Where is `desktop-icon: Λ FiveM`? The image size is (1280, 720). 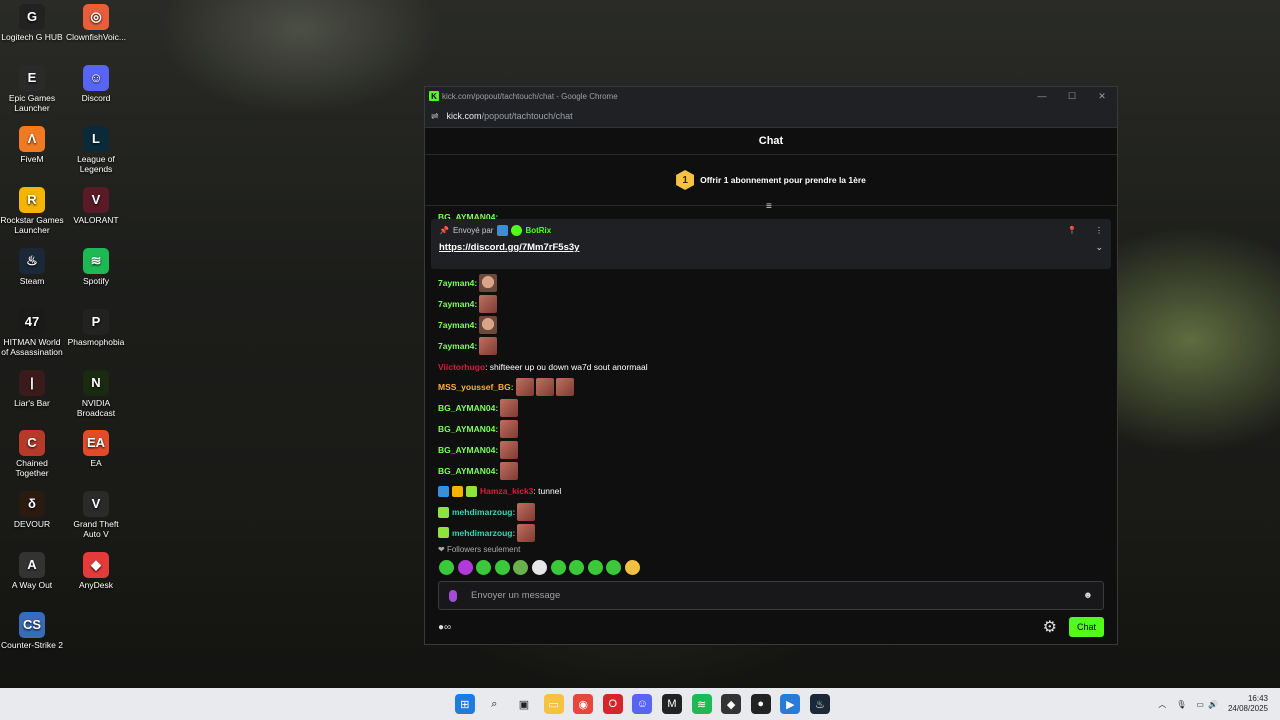 desktop-icon: Λ FiveM is located at coordinates (32, 145).